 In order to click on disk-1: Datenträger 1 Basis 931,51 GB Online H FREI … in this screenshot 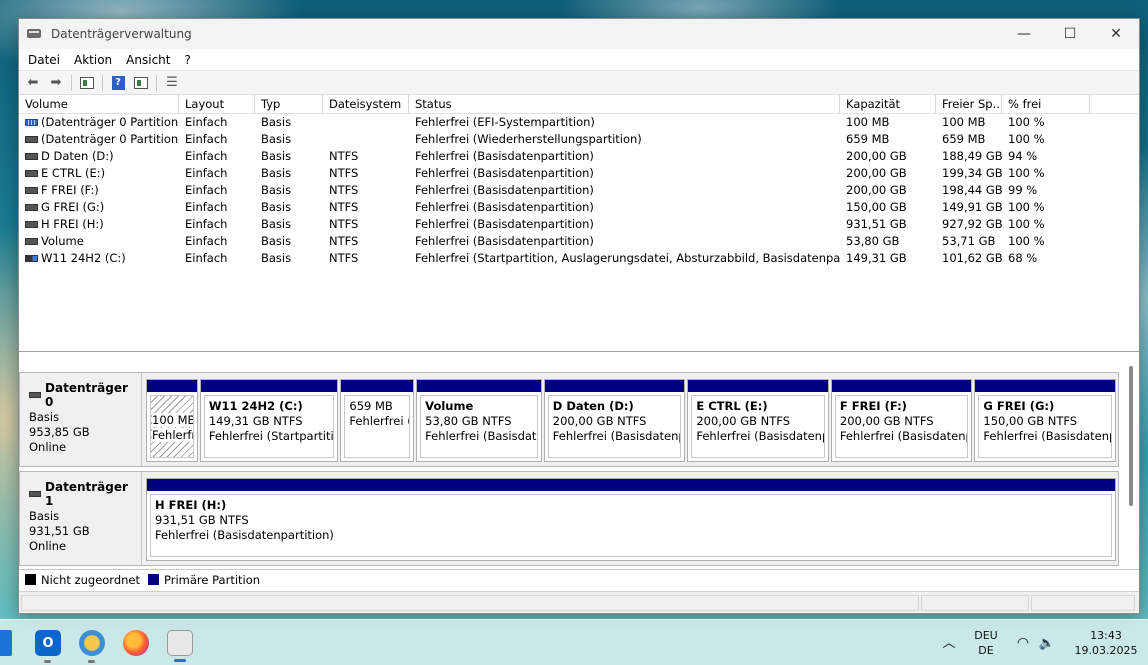, I will do `click(569, 518)`.